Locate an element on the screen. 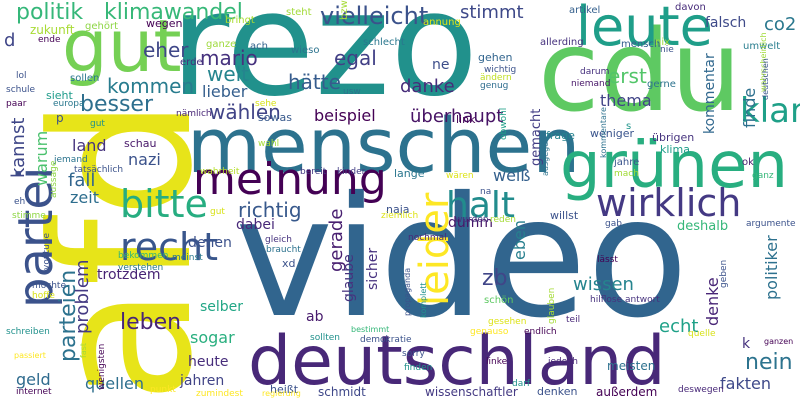  word: warum is located at coordinates (41, 158).